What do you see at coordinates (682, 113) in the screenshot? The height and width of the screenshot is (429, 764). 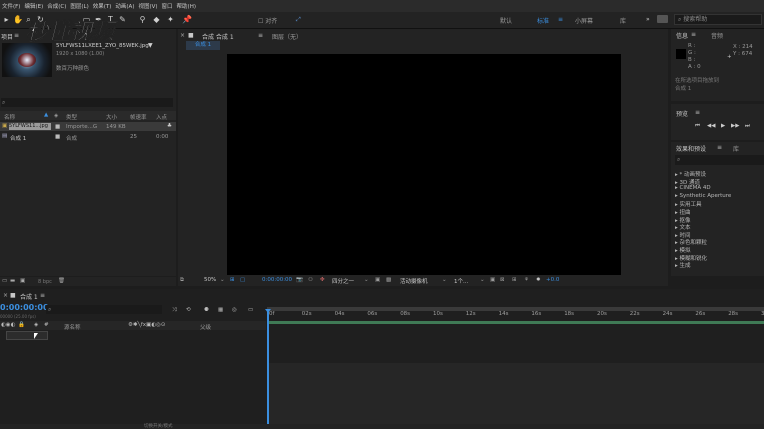 I see `preview-tab: 预览` at bounding box center [682, 113].